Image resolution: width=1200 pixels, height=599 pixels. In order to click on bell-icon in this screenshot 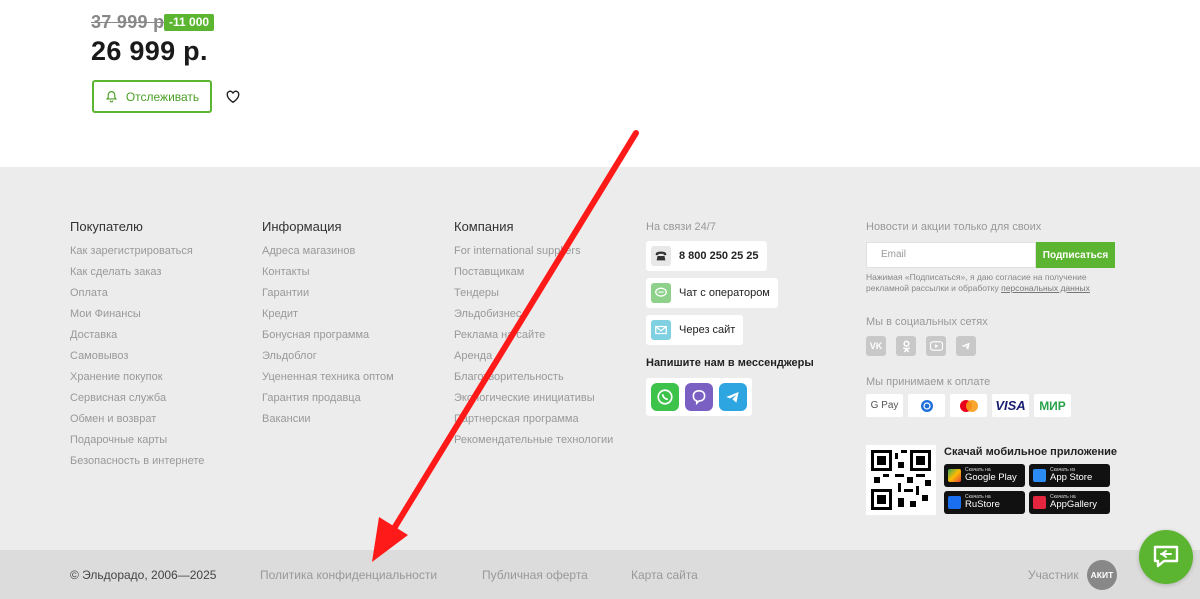, I will do `click(111, 97)`.